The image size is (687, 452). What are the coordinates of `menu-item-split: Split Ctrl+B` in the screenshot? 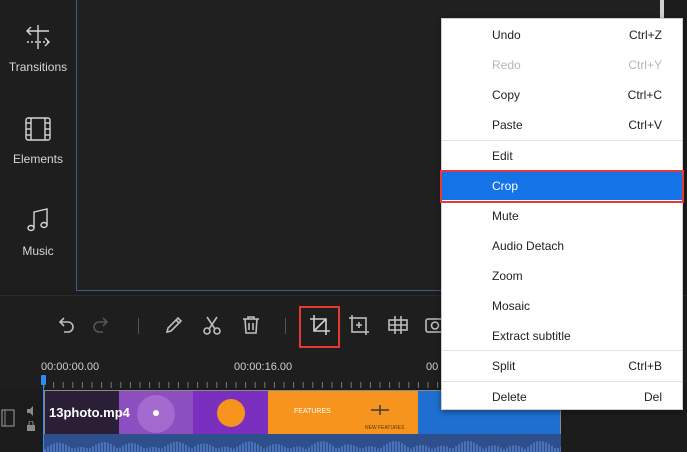 It's located at (562, 365).